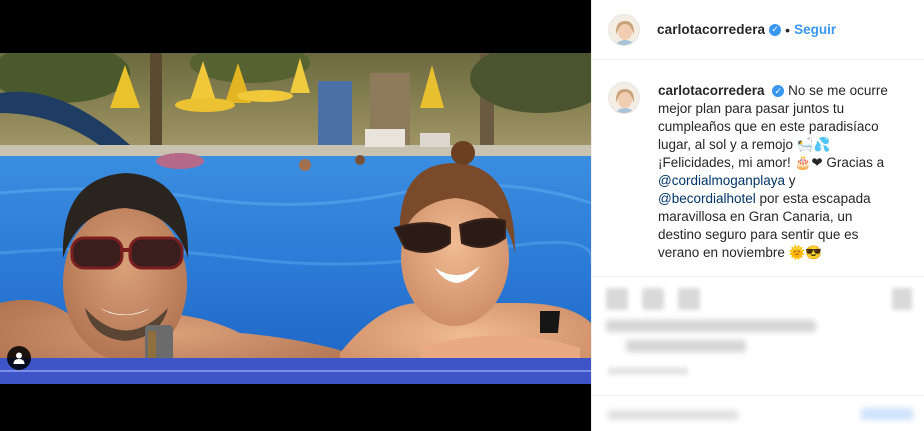  What do you see at coordinates (902, 299) in the screenshot?
I see `bookmark-icon` at bounding box center [902, 299].